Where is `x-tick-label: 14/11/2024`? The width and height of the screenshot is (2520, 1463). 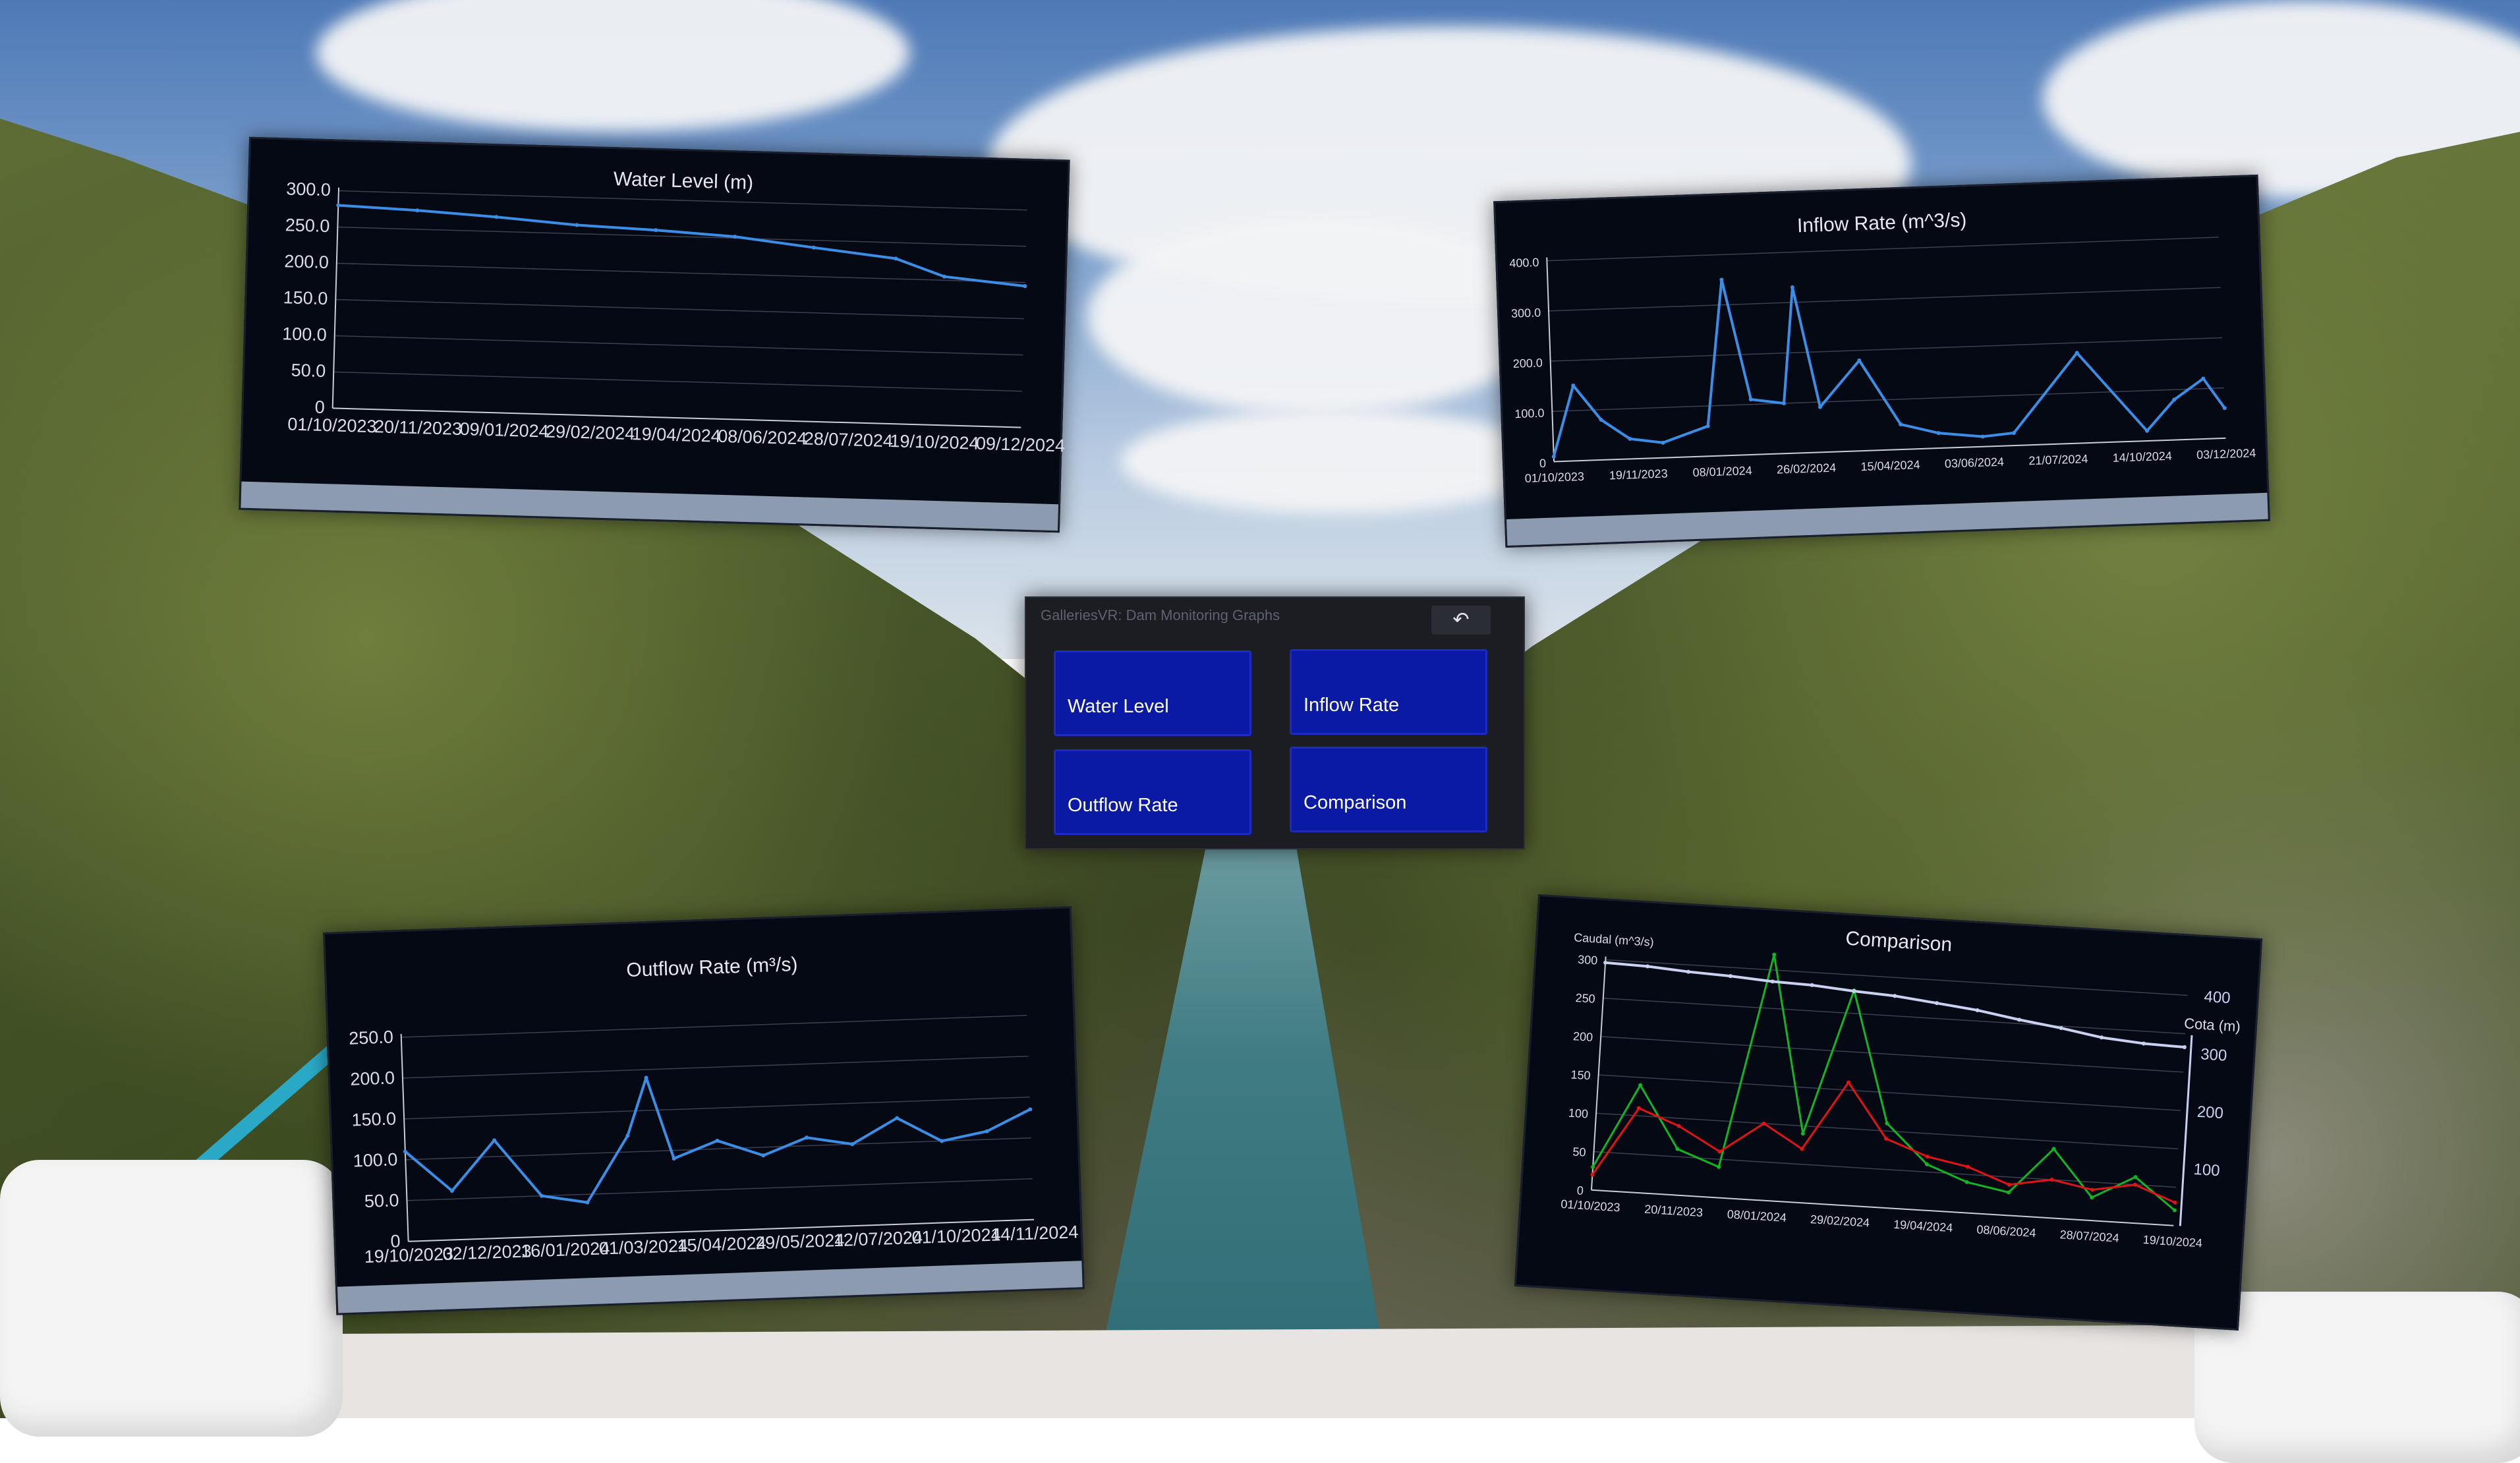 x-tick-label: 14/11/2024 is located at coordinates (1034, 1233).